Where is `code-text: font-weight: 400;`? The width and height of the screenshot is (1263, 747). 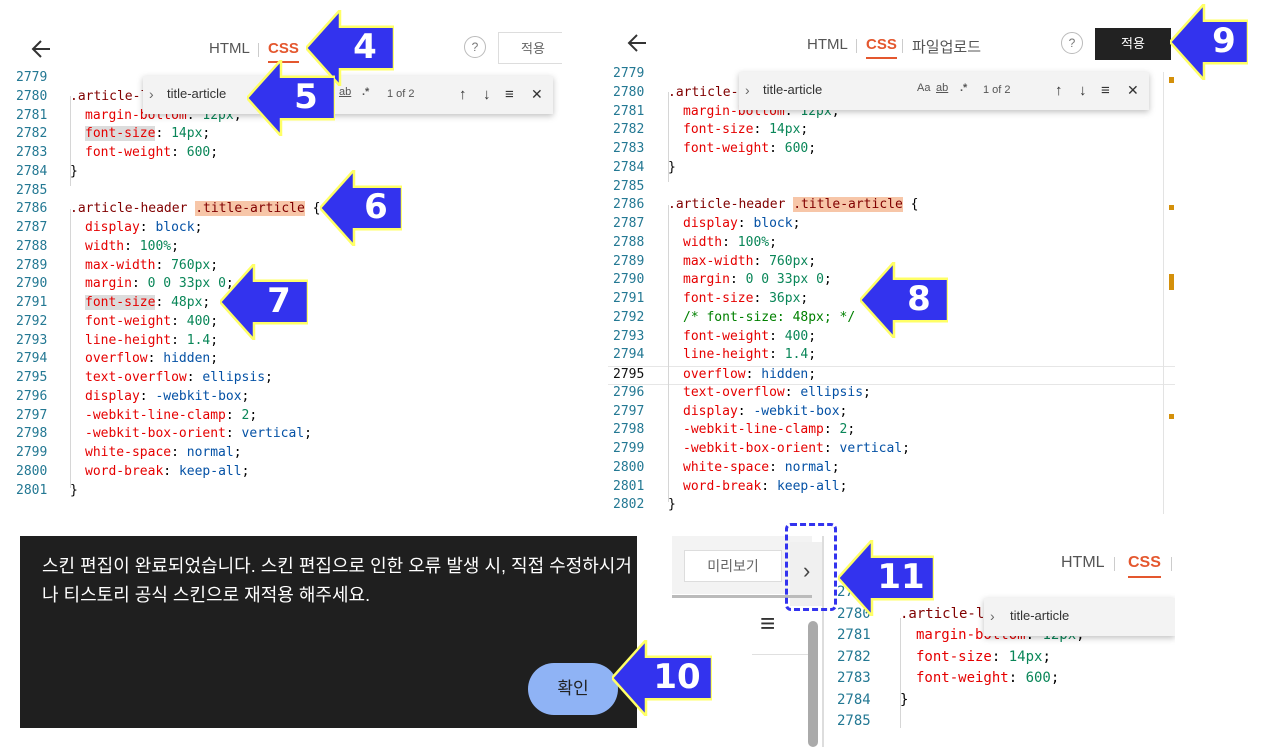 code-text: font-weight: 400; is located at coordinates (750, 336).